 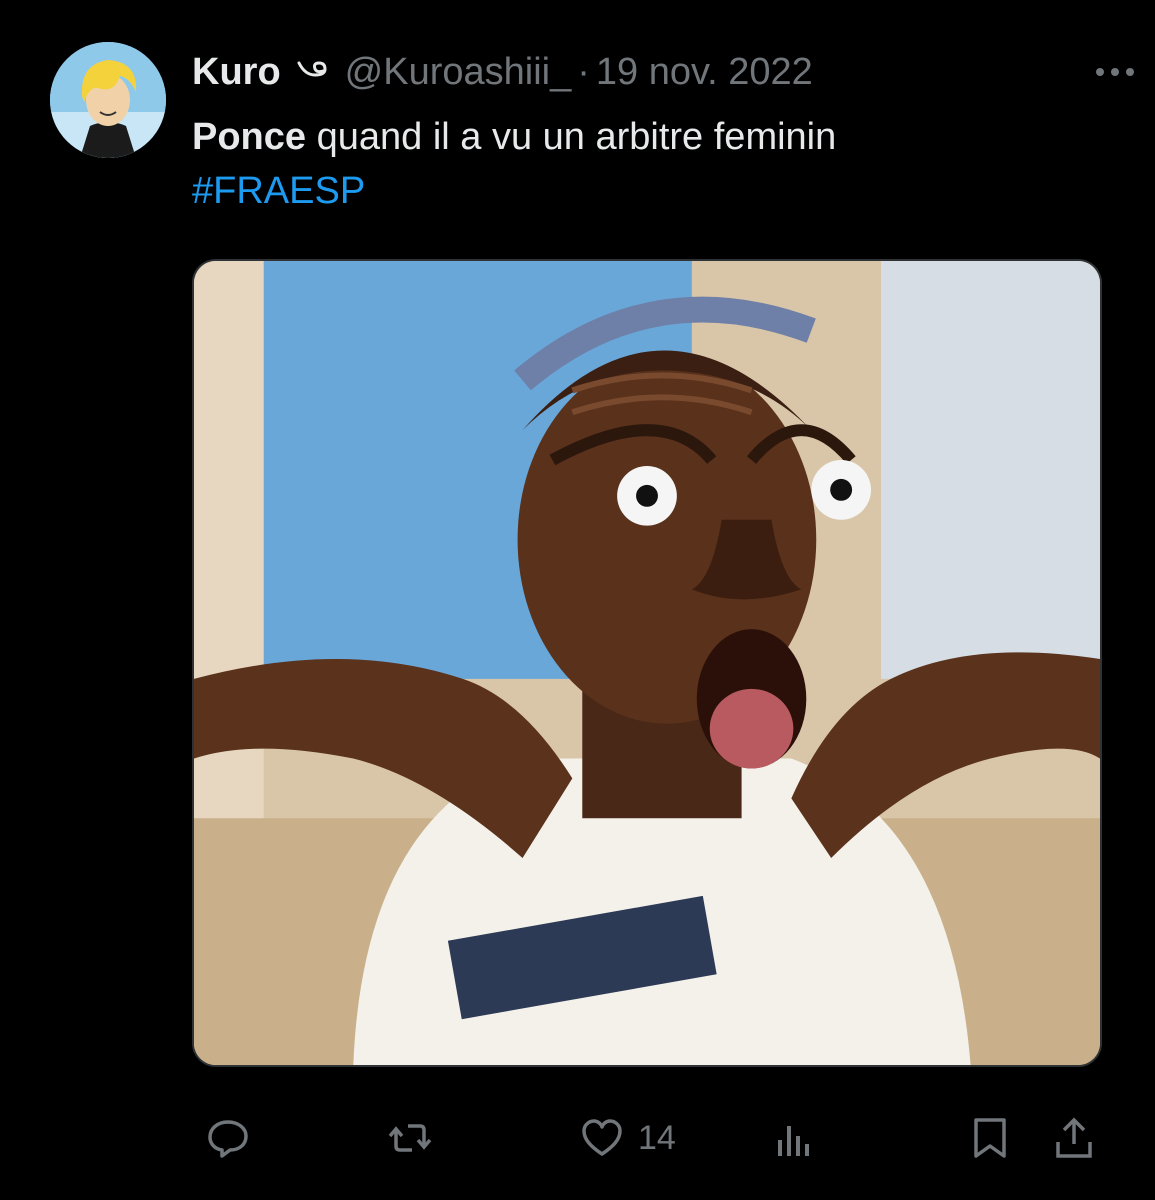 What do you see at coordinates (312, 69) in the screenshot?
I see `swirl-icon` at bounding box center [312, 69].